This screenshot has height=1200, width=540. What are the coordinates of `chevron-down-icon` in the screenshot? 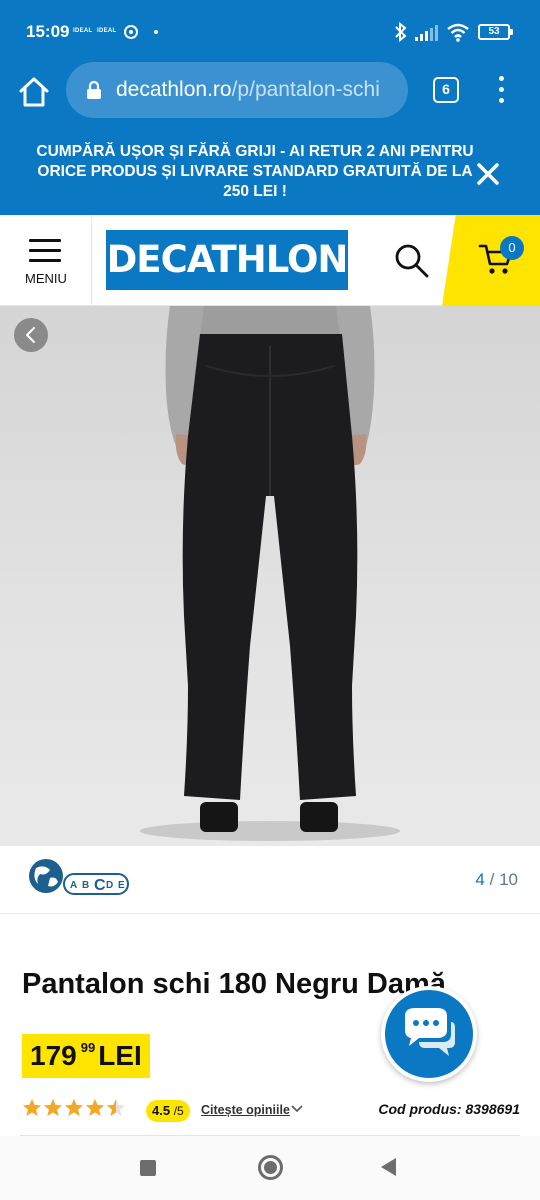 It's located at (297, 1109).